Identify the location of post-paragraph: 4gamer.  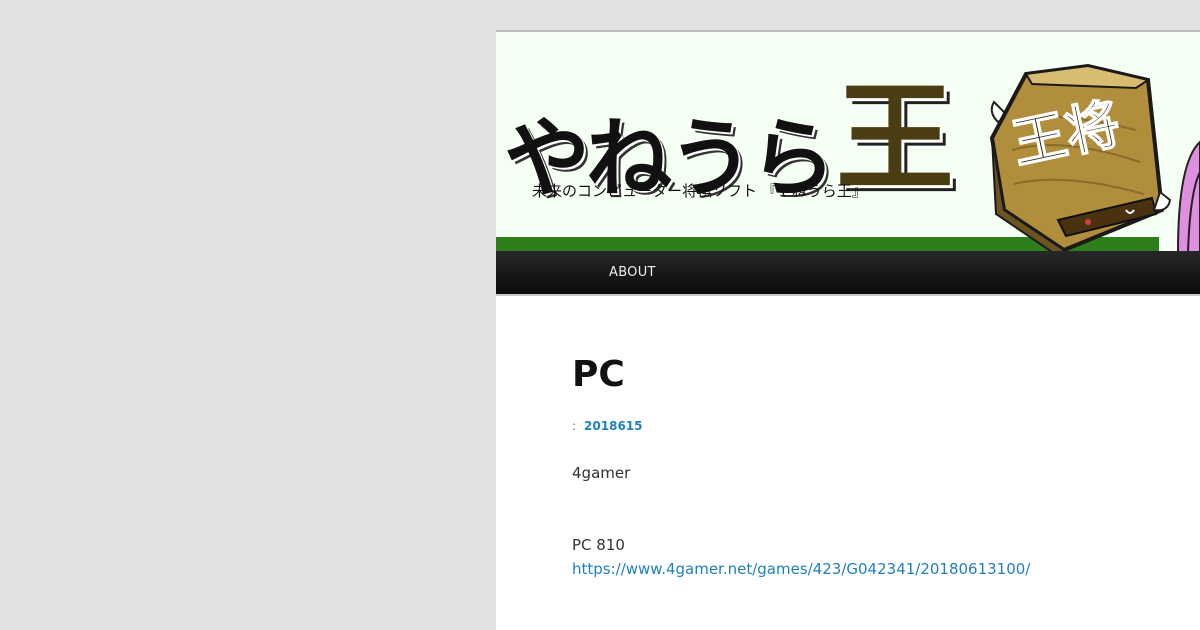
(601, 473).